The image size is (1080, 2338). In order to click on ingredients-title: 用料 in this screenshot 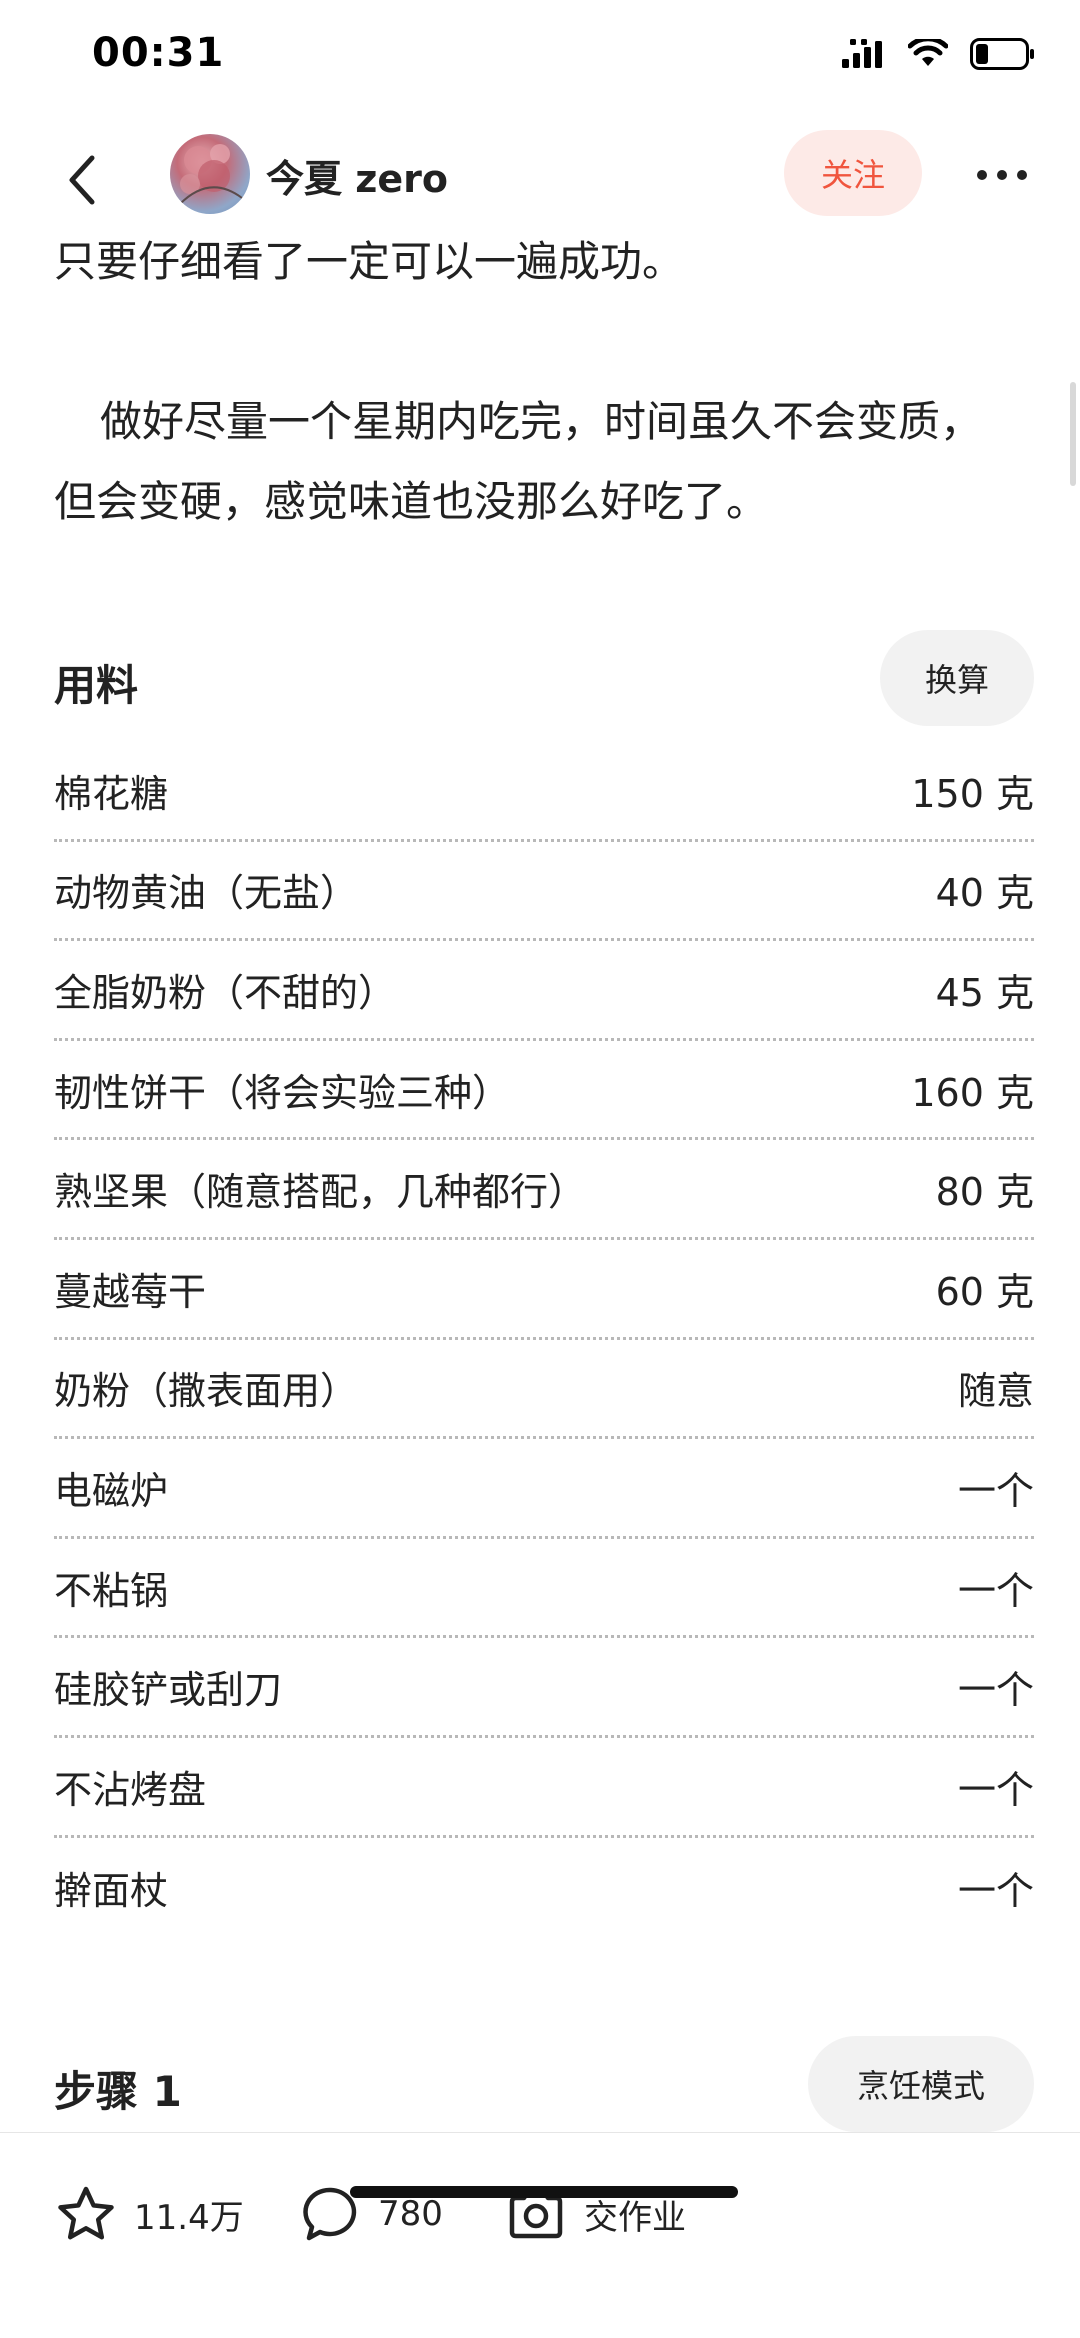, I will do `click(96, 685)`.